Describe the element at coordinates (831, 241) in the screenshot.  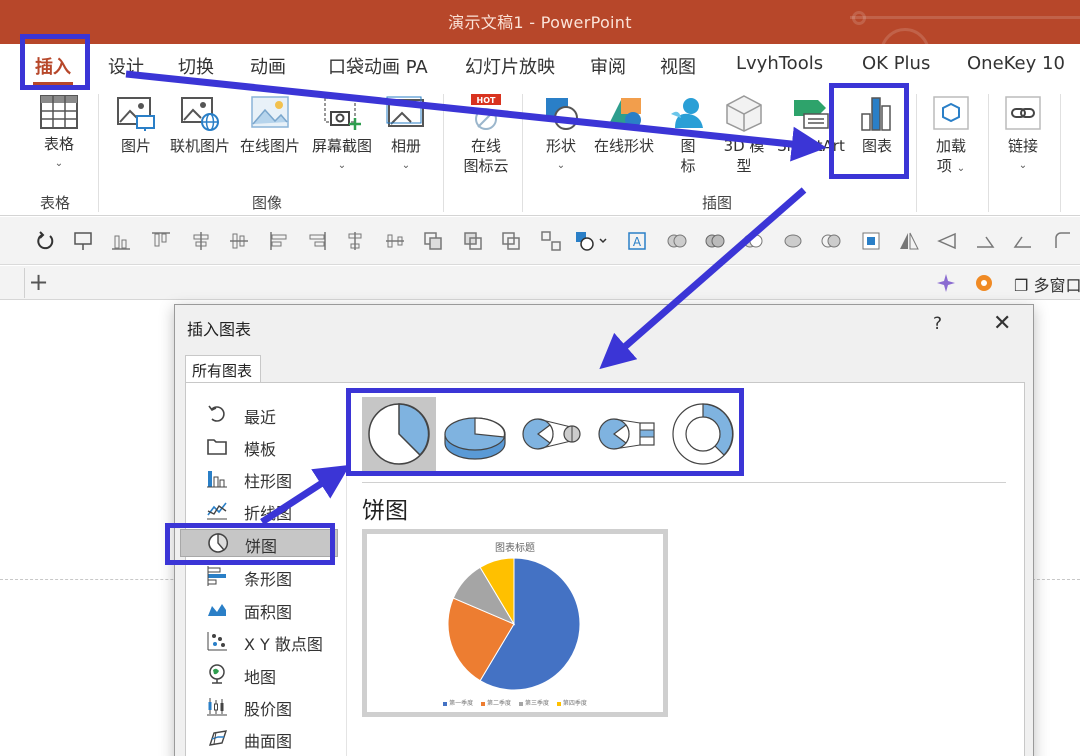
I see `intersect-shapes-icon` at that location.